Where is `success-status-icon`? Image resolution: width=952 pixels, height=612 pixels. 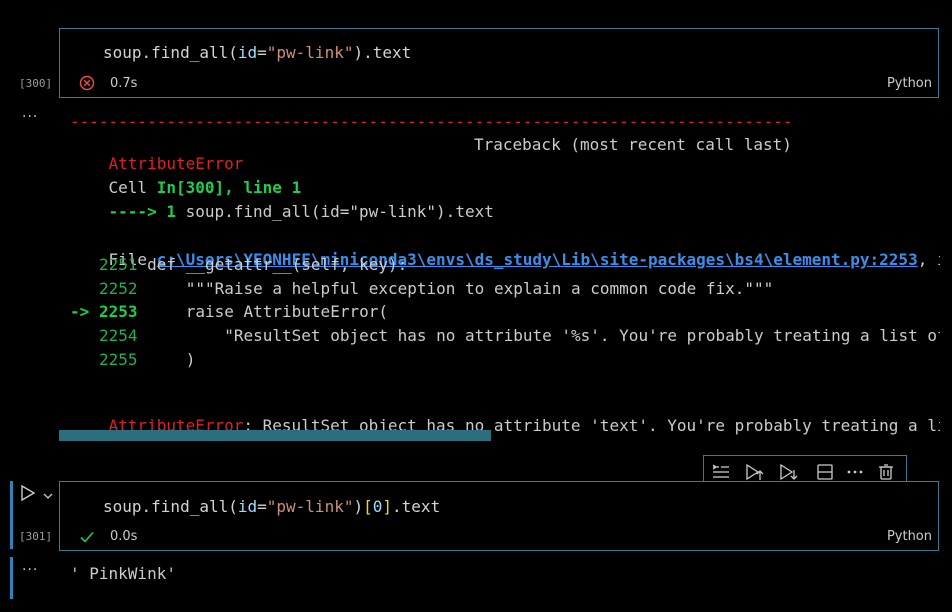 success-status-icon is located at coordinates (87, 537).